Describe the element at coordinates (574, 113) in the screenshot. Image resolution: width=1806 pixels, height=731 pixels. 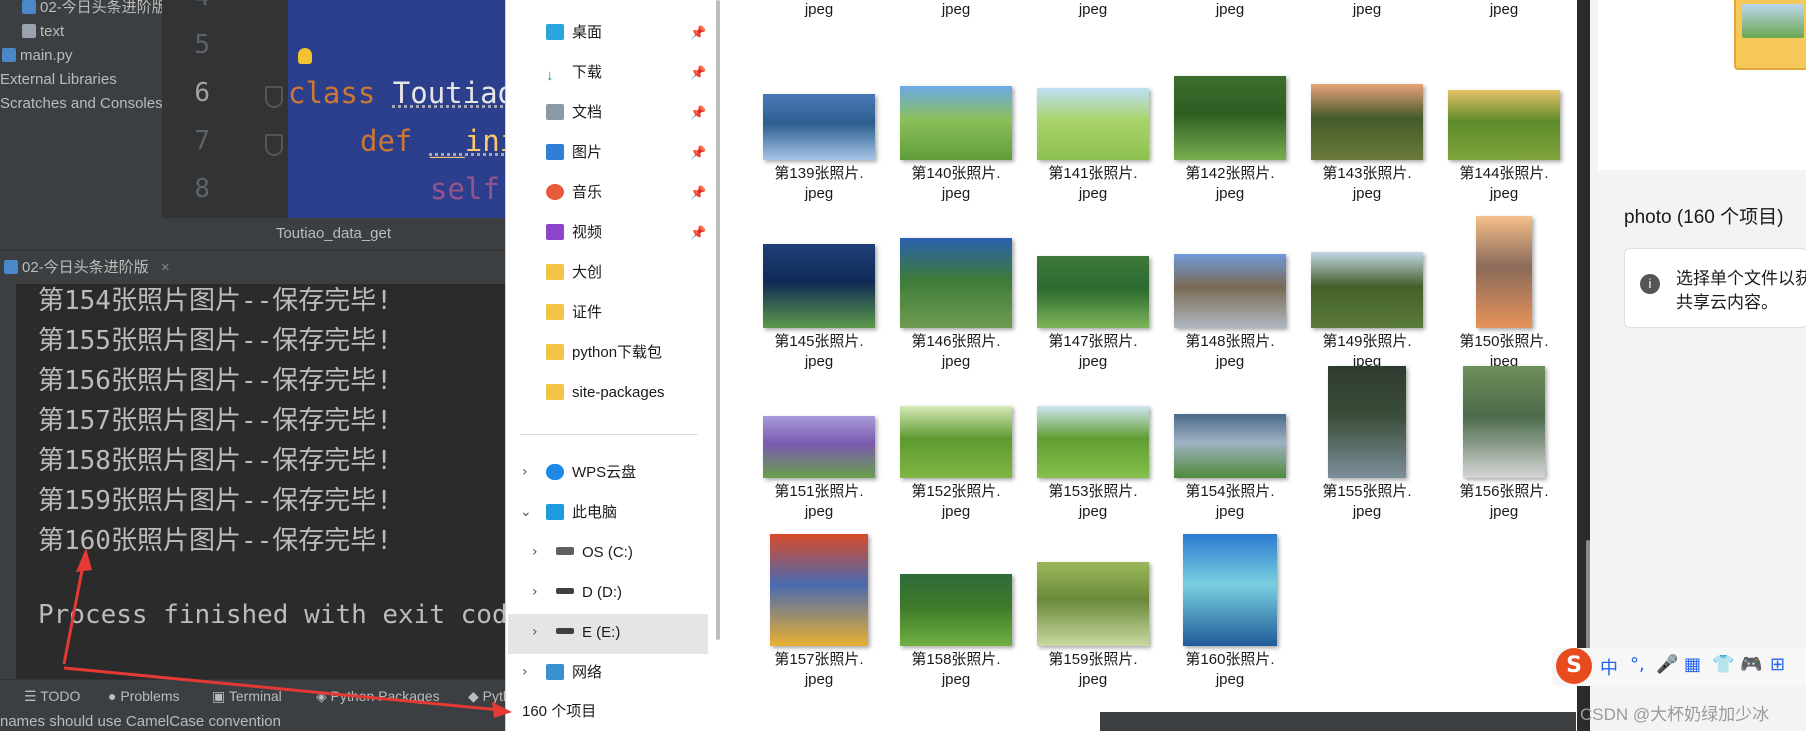
I see `nav-item-documents: 文档` at that location.